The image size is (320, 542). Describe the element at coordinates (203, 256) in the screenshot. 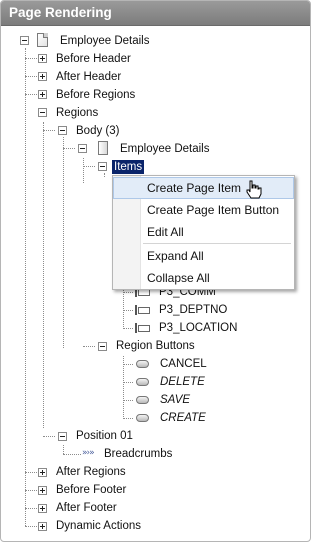

I see `menu-item-expand-all: Expand All` at that location.